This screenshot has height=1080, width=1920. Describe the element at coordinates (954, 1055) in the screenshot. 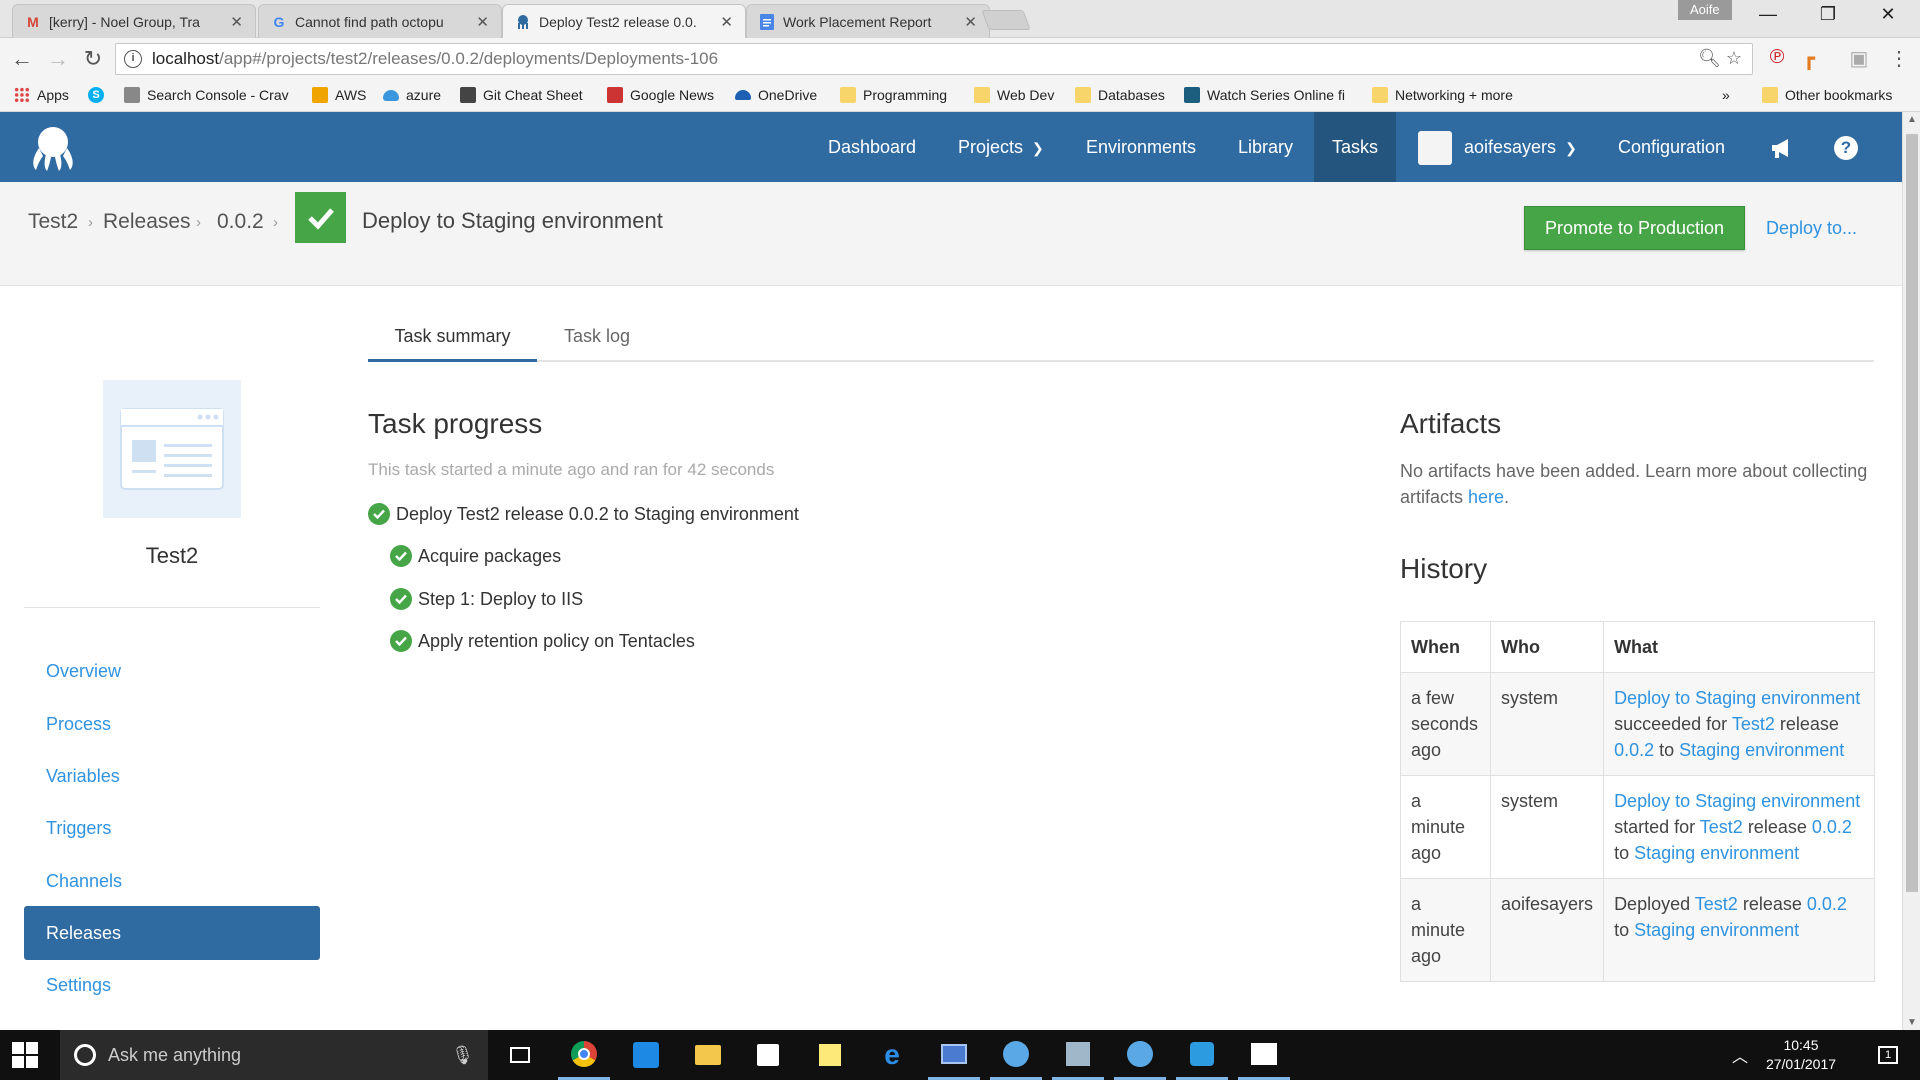

I see `remote-desktop-icon` at that location.